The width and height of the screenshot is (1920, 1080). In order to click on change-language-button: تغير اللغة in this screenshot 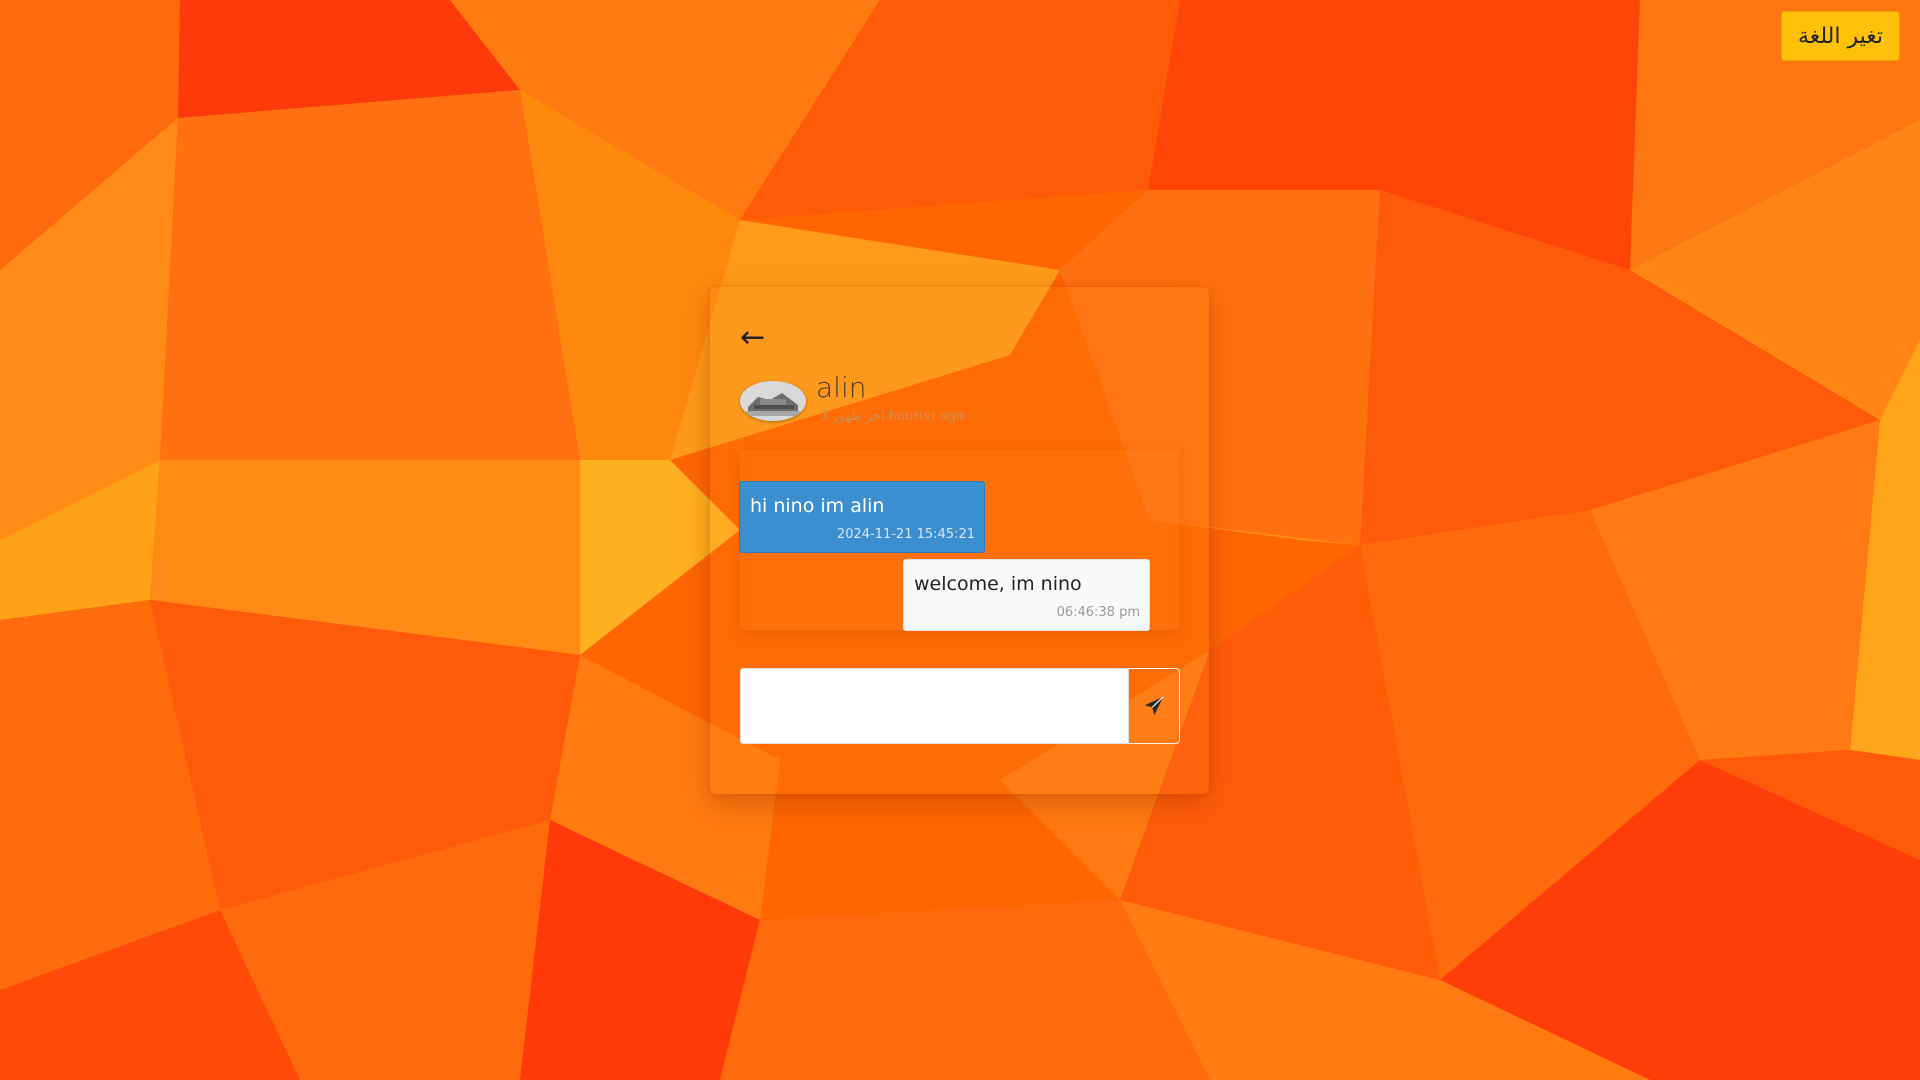, I will do `click(1840, 36)`.